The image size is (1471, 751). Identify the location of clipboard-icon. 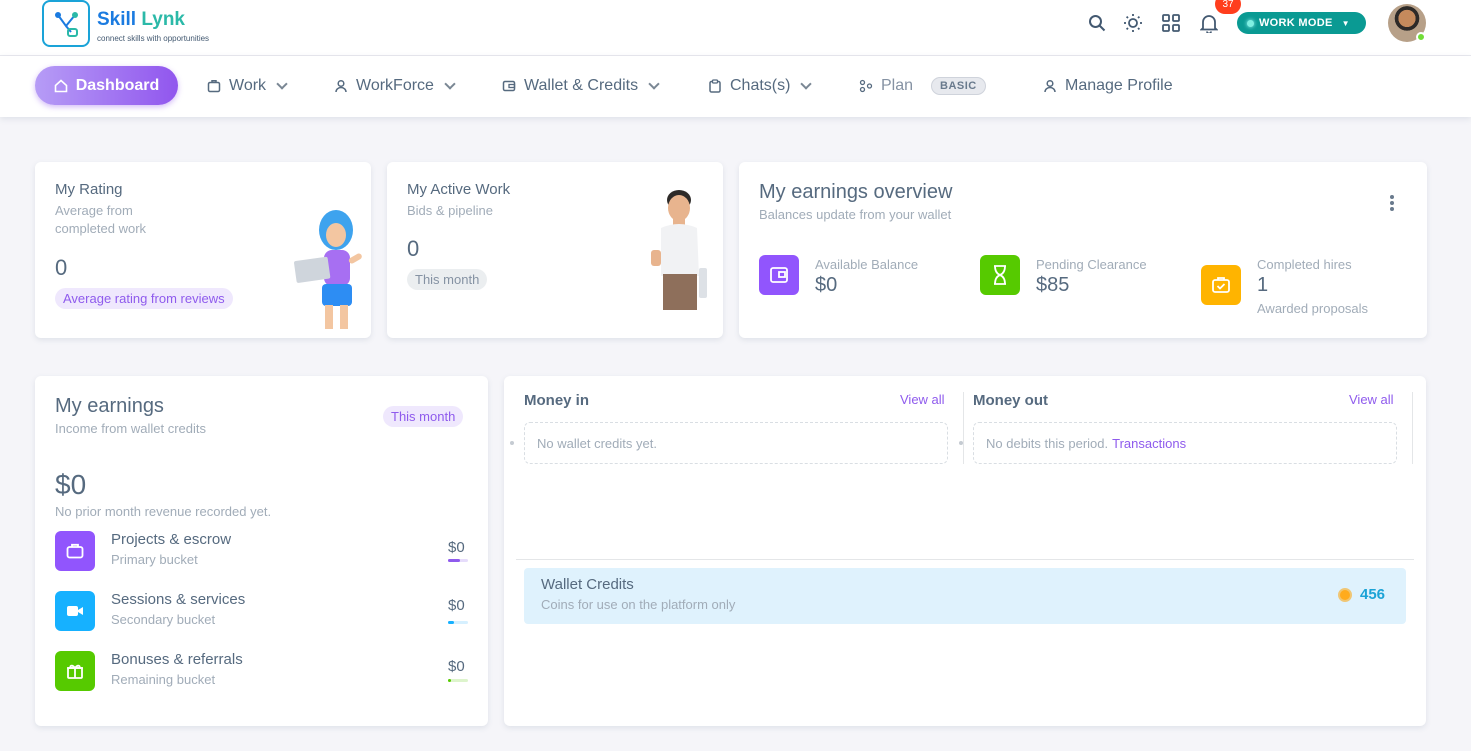
(715, 86).